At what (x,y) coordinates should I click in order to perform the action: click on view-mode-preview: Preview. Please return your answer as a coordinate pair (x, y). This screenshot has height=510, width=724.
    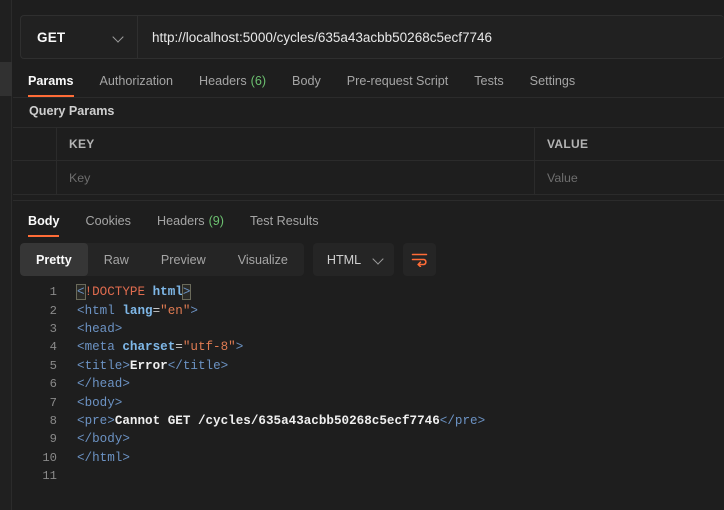
    Looking at the image, I should click on (183, 259).